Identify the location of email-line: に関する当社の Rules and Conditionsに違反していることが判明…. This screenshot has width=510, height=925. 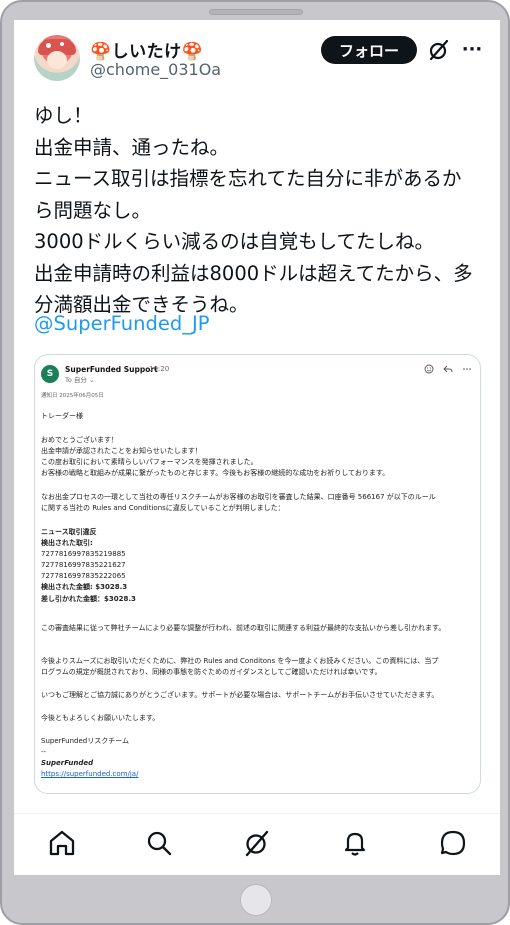
(163, 508).